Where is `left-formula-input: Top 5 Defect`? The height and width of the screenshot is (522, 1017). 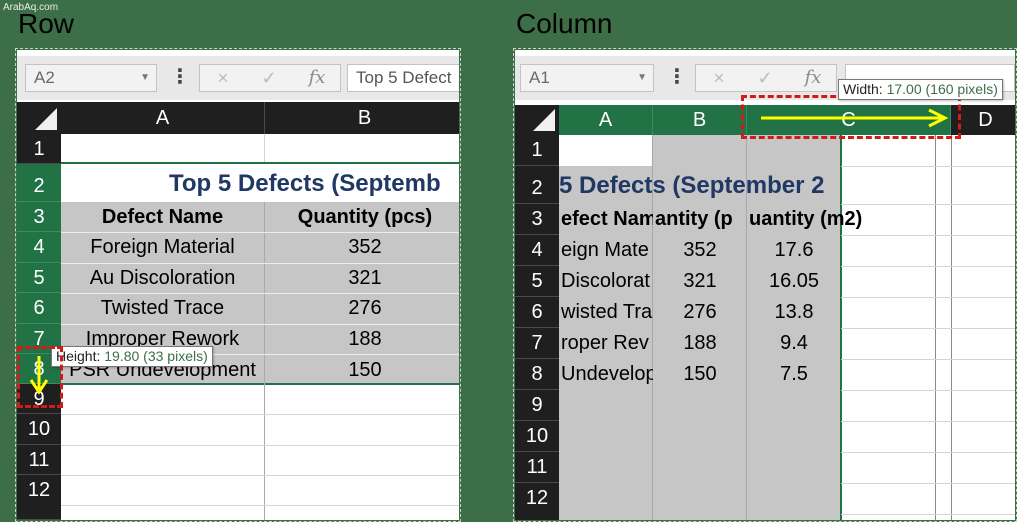
left-formula-input: Top 5 Defect is located at coordinates (403, 78).